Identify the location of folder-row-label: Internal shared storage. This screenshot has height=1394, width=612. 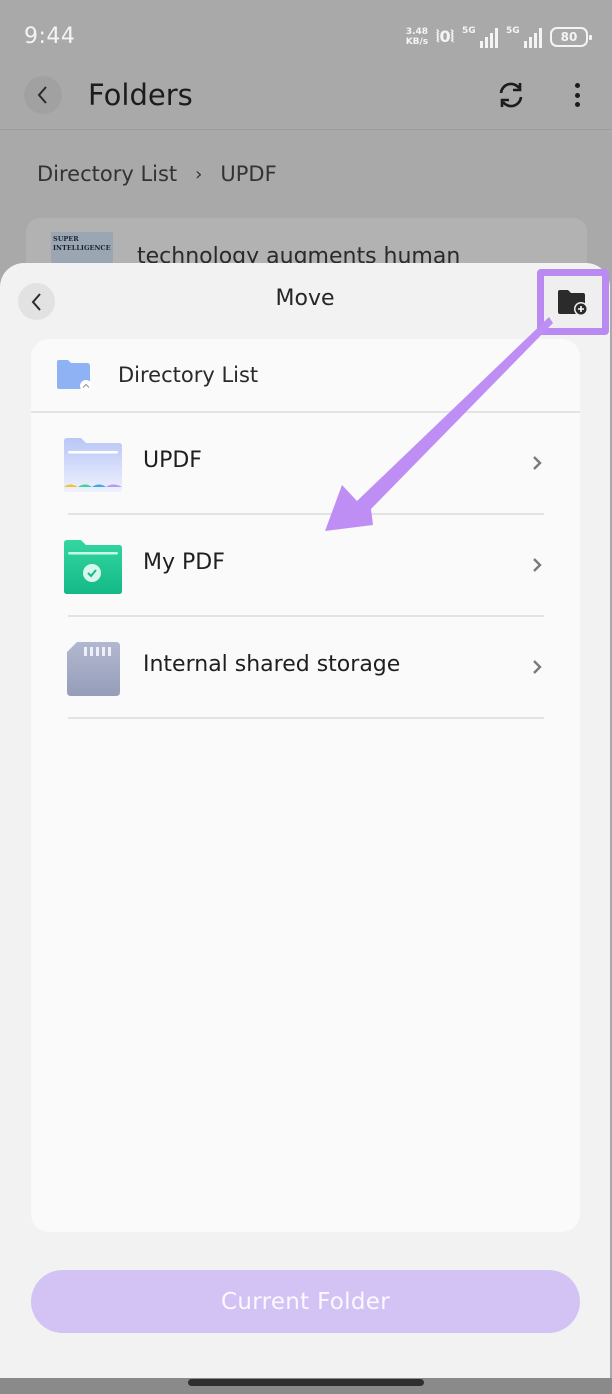
(272, 664).